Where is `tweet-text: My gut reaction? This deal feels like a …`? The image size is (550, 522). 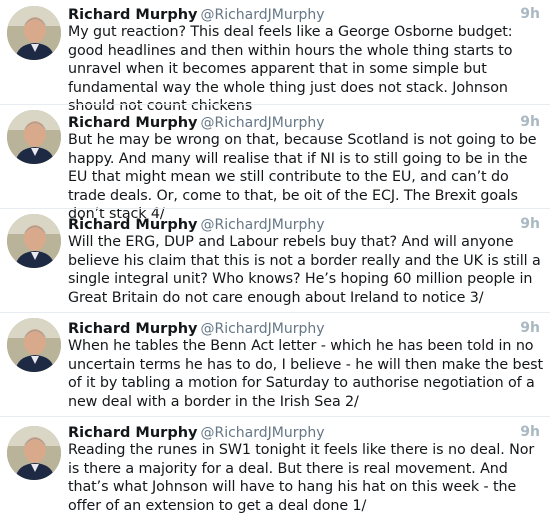 tweet-text: My gut reaction? This deal feels like a … is located at coordinates (290, 69).